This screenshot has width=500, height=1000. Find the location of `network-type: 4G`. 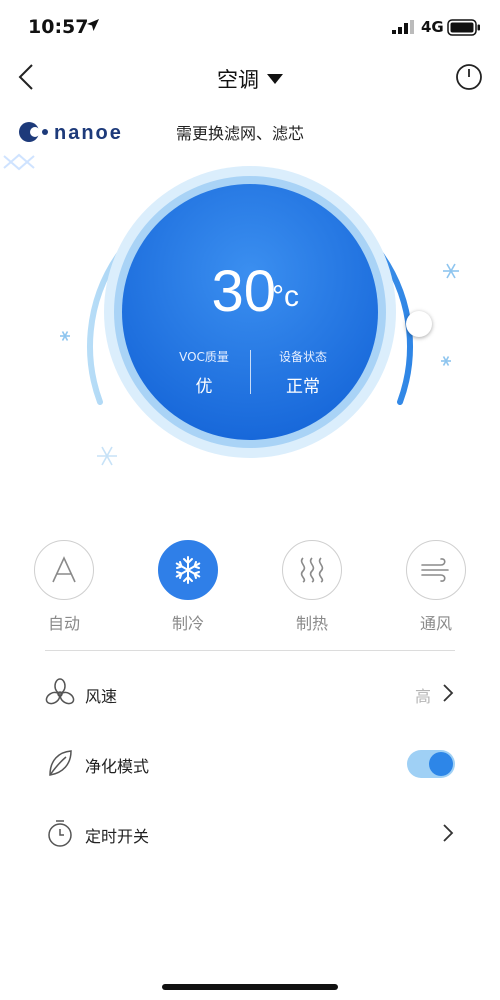

network-type: 4G is located at coordinates (432, 27).